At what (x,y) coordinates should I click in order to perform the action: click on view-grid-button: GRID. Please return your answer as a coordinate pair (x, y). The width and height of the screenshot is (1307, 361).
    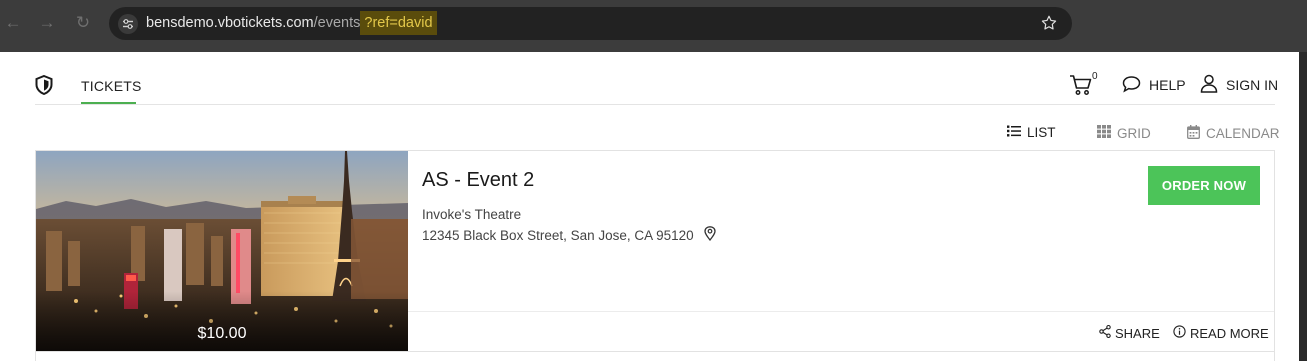
    Looking at the image, I should click on (1124, 133).